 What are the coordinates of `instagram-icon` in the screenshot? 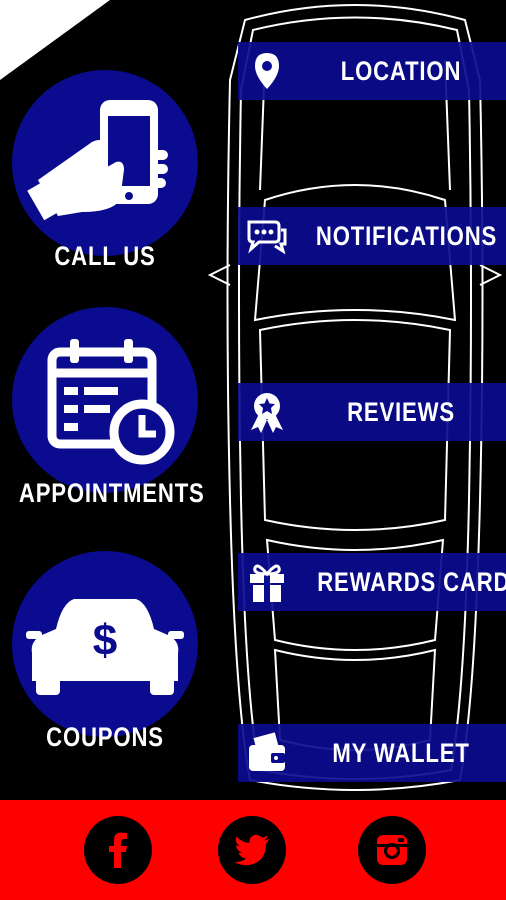 It's located at (392, 850).